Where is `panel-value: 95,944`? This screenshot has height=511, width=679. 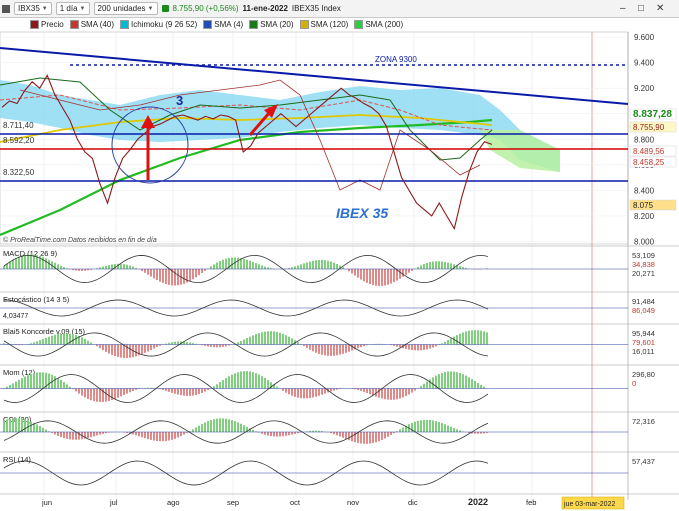 panel-value: 95,944 is located at coordinates (643, 333).